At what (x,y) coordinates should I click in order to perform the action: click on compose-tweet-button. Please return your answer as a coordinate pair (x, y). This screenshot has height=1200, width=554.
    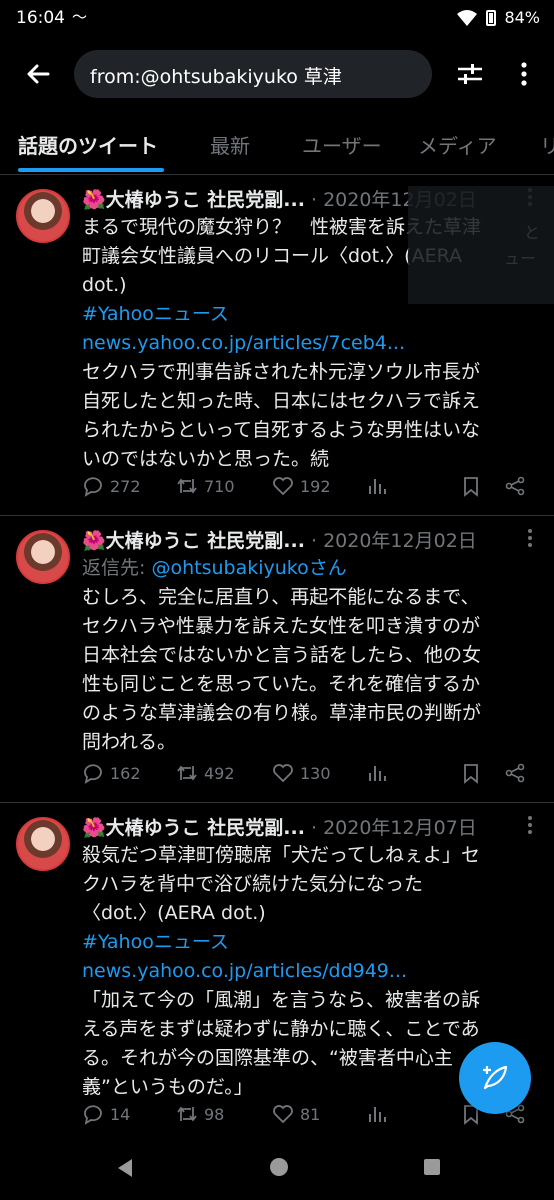
    Looking at the image, I should click on (495, 1078).